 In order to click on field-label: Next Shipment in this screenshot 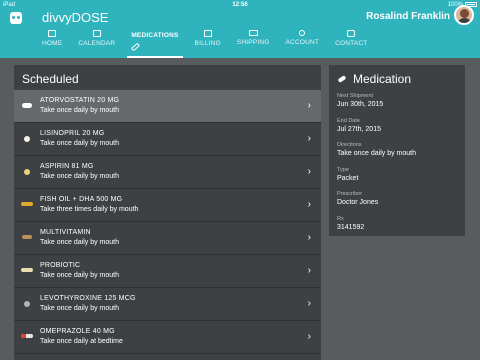, I will do `click(355, 96)`.